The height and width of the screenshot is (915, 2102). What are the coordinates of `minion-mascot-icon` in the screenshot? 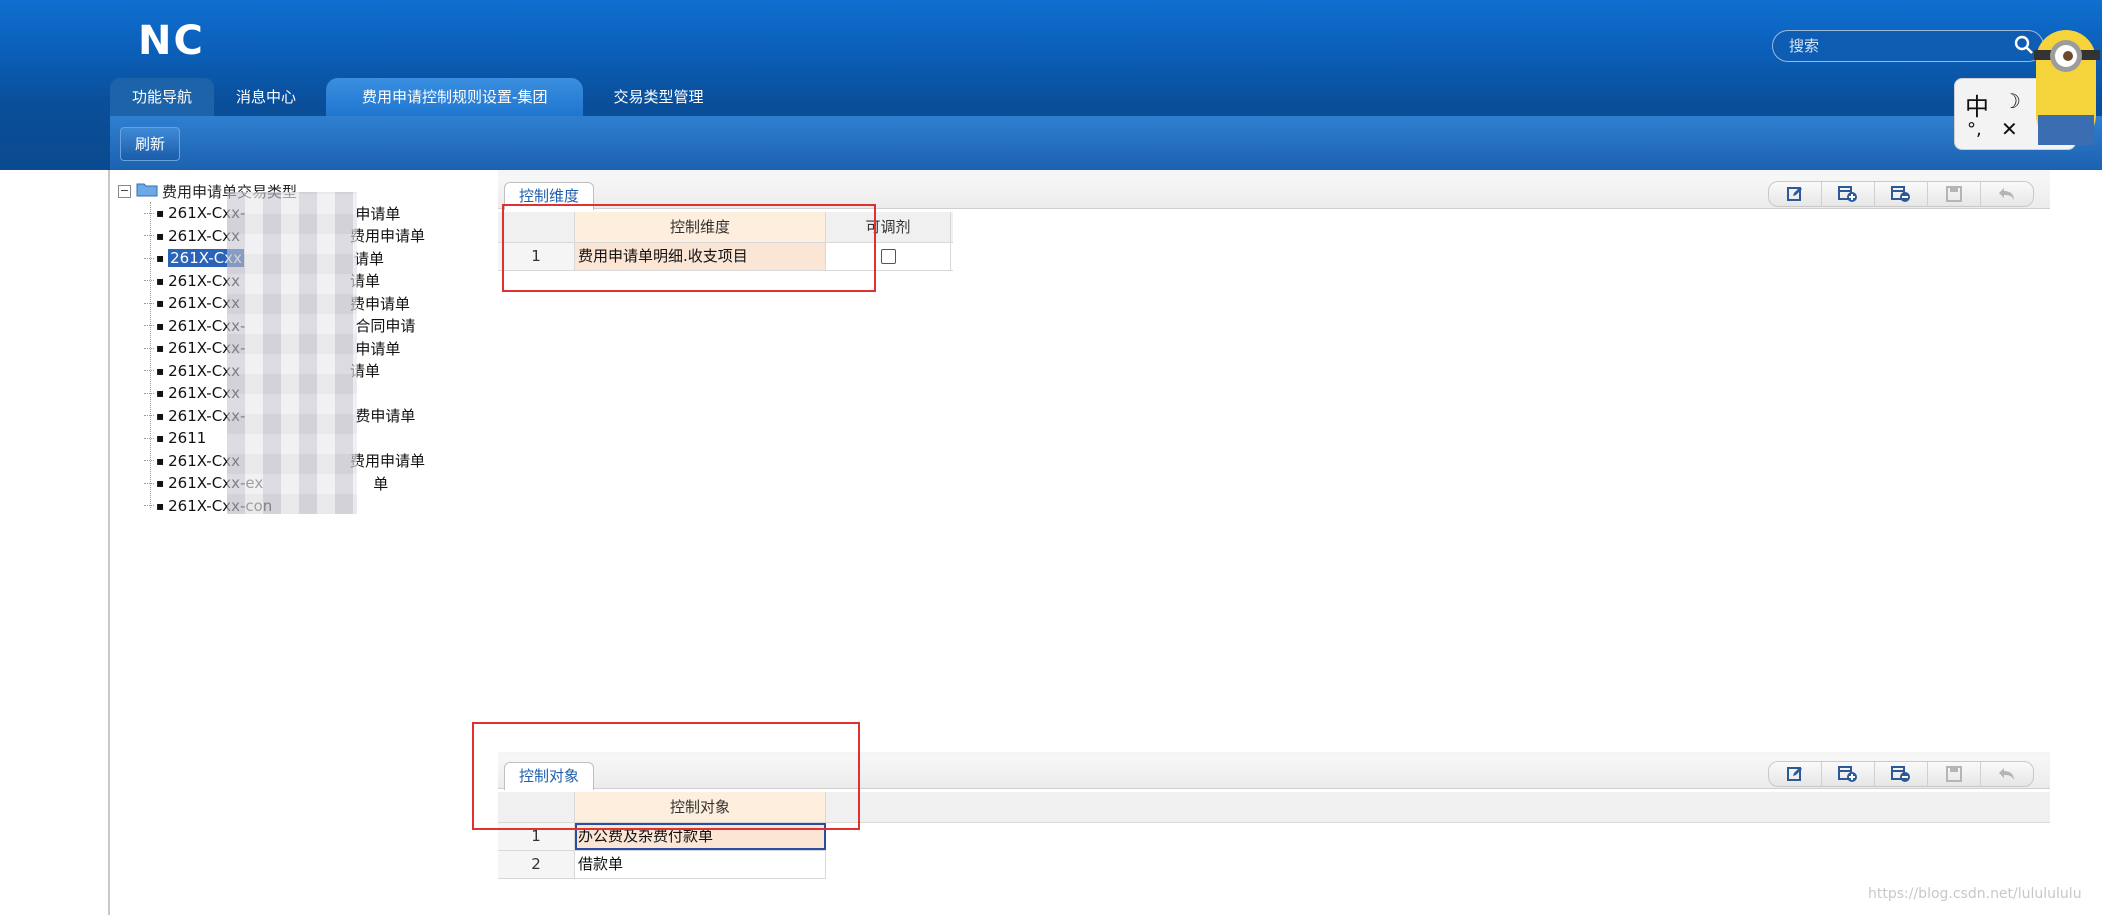 It's located at (2067, 87).